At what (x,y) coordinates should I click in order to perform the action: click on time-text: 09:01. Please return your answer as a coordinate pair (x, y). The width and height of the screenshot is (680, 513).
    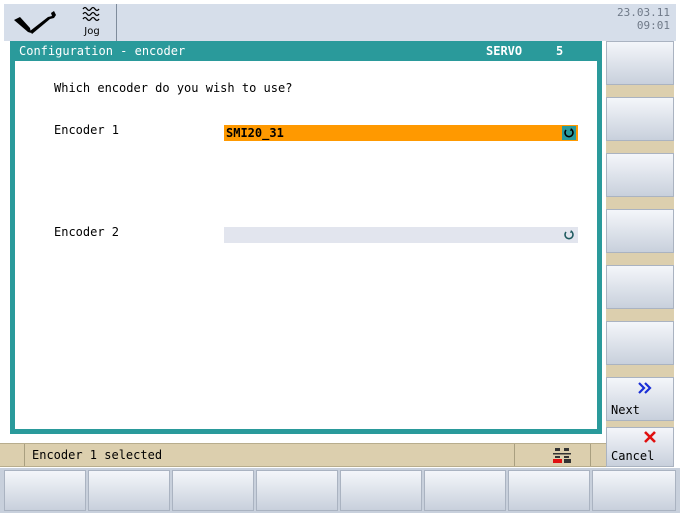
    Looking at the image, I should click on (653, 25).